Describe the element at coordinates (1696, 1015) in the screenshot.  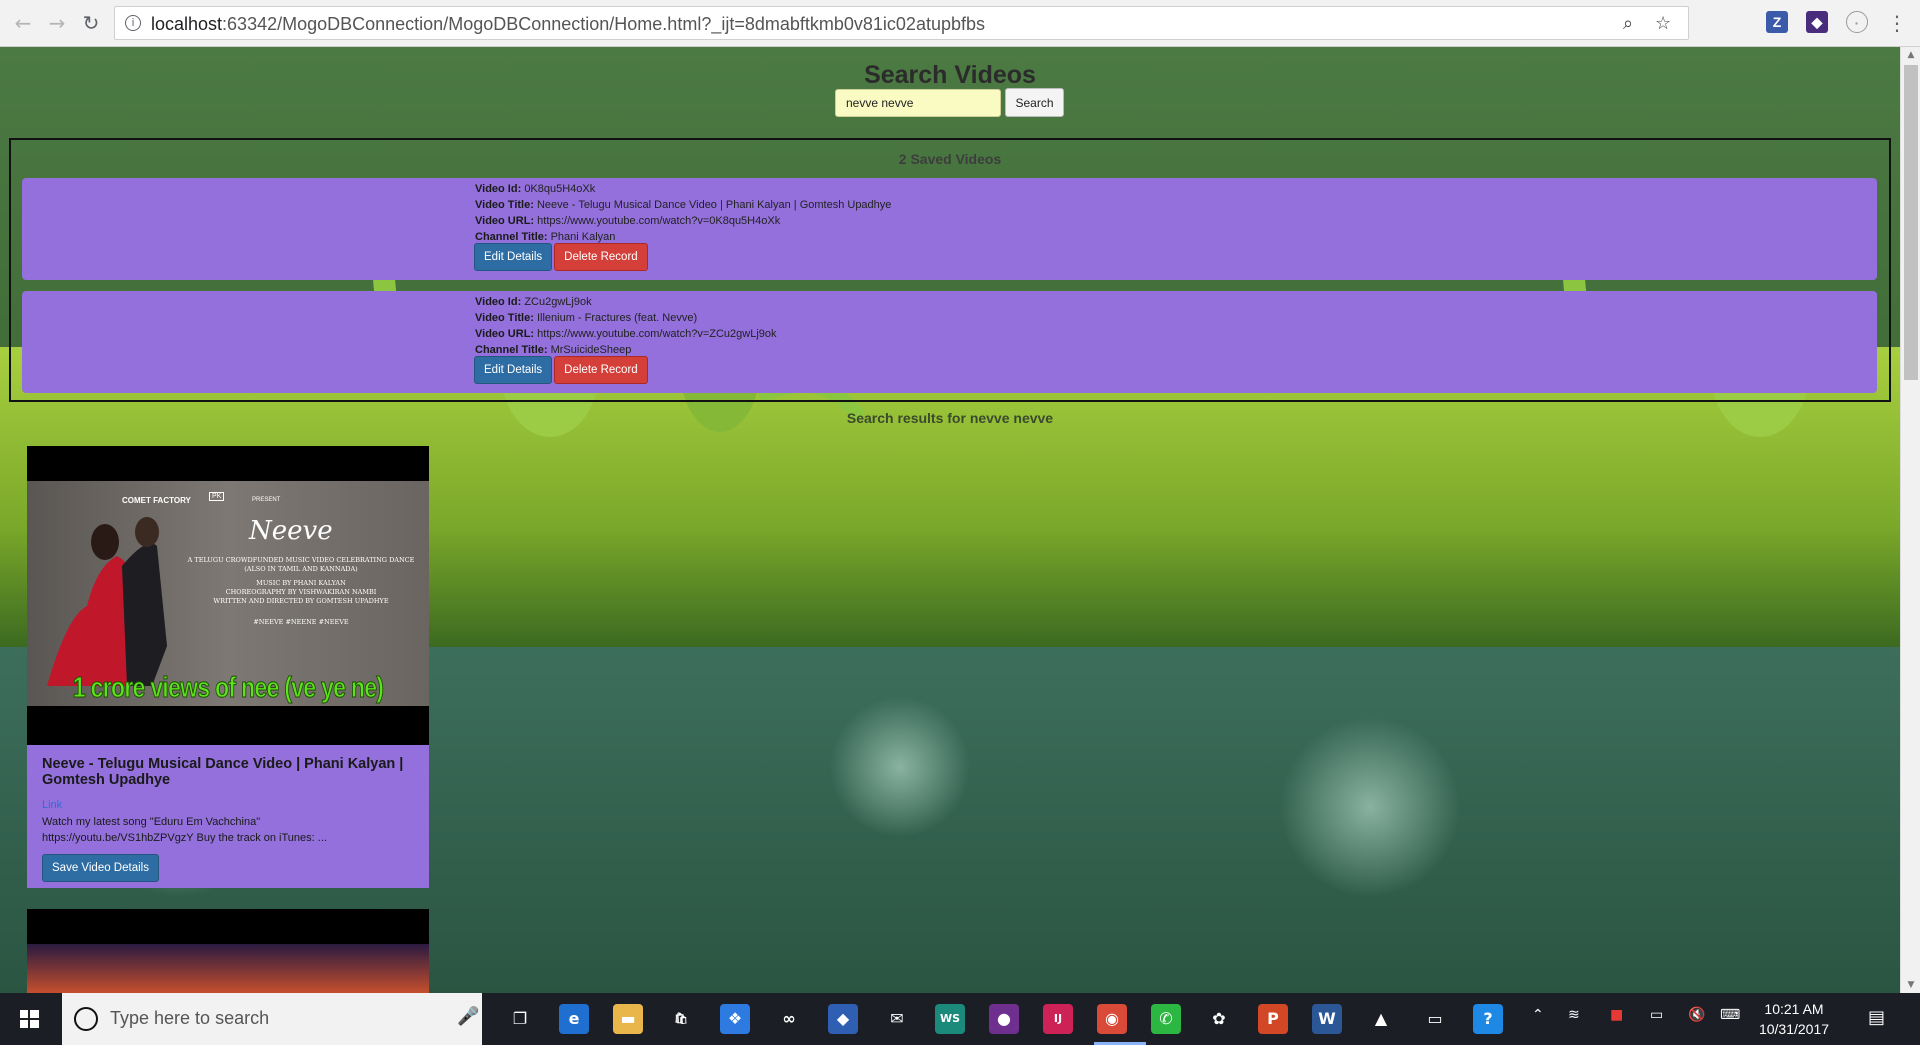
I see `volume-muted-icon: 🔇` at that location.